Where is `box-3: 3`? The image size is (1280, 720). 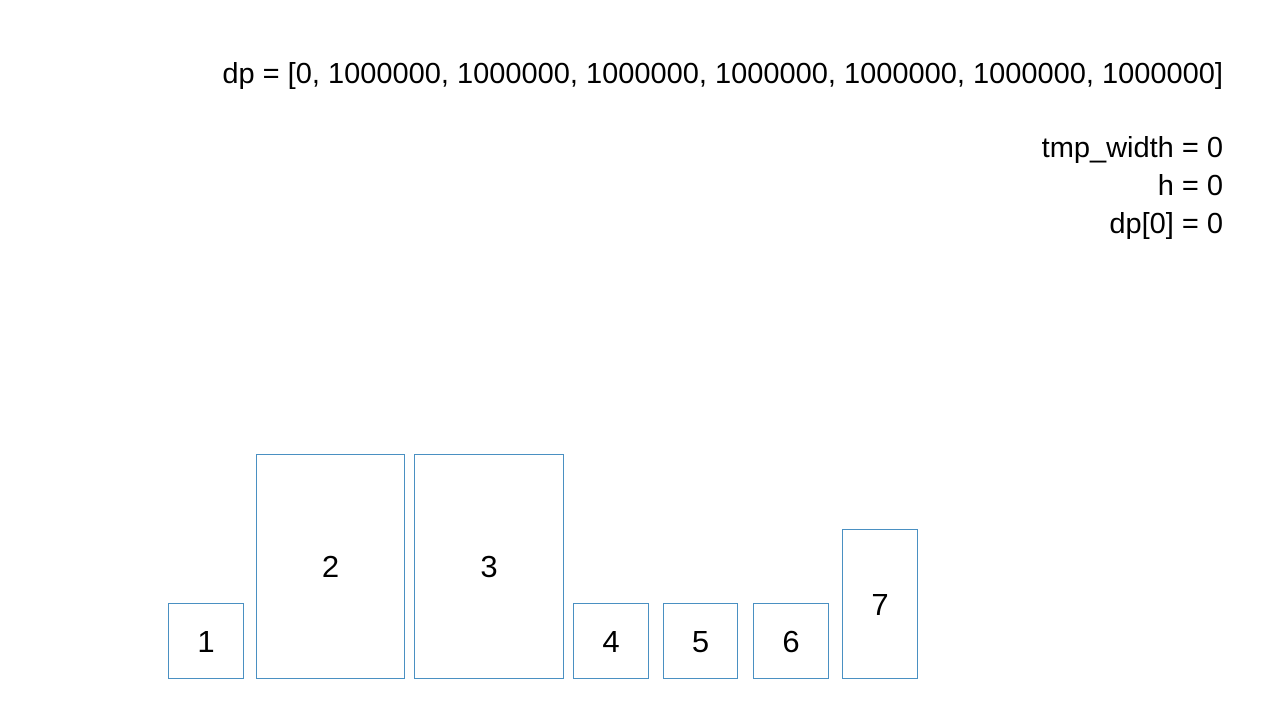
box-3: 3 is located at coordinates (489, 566).